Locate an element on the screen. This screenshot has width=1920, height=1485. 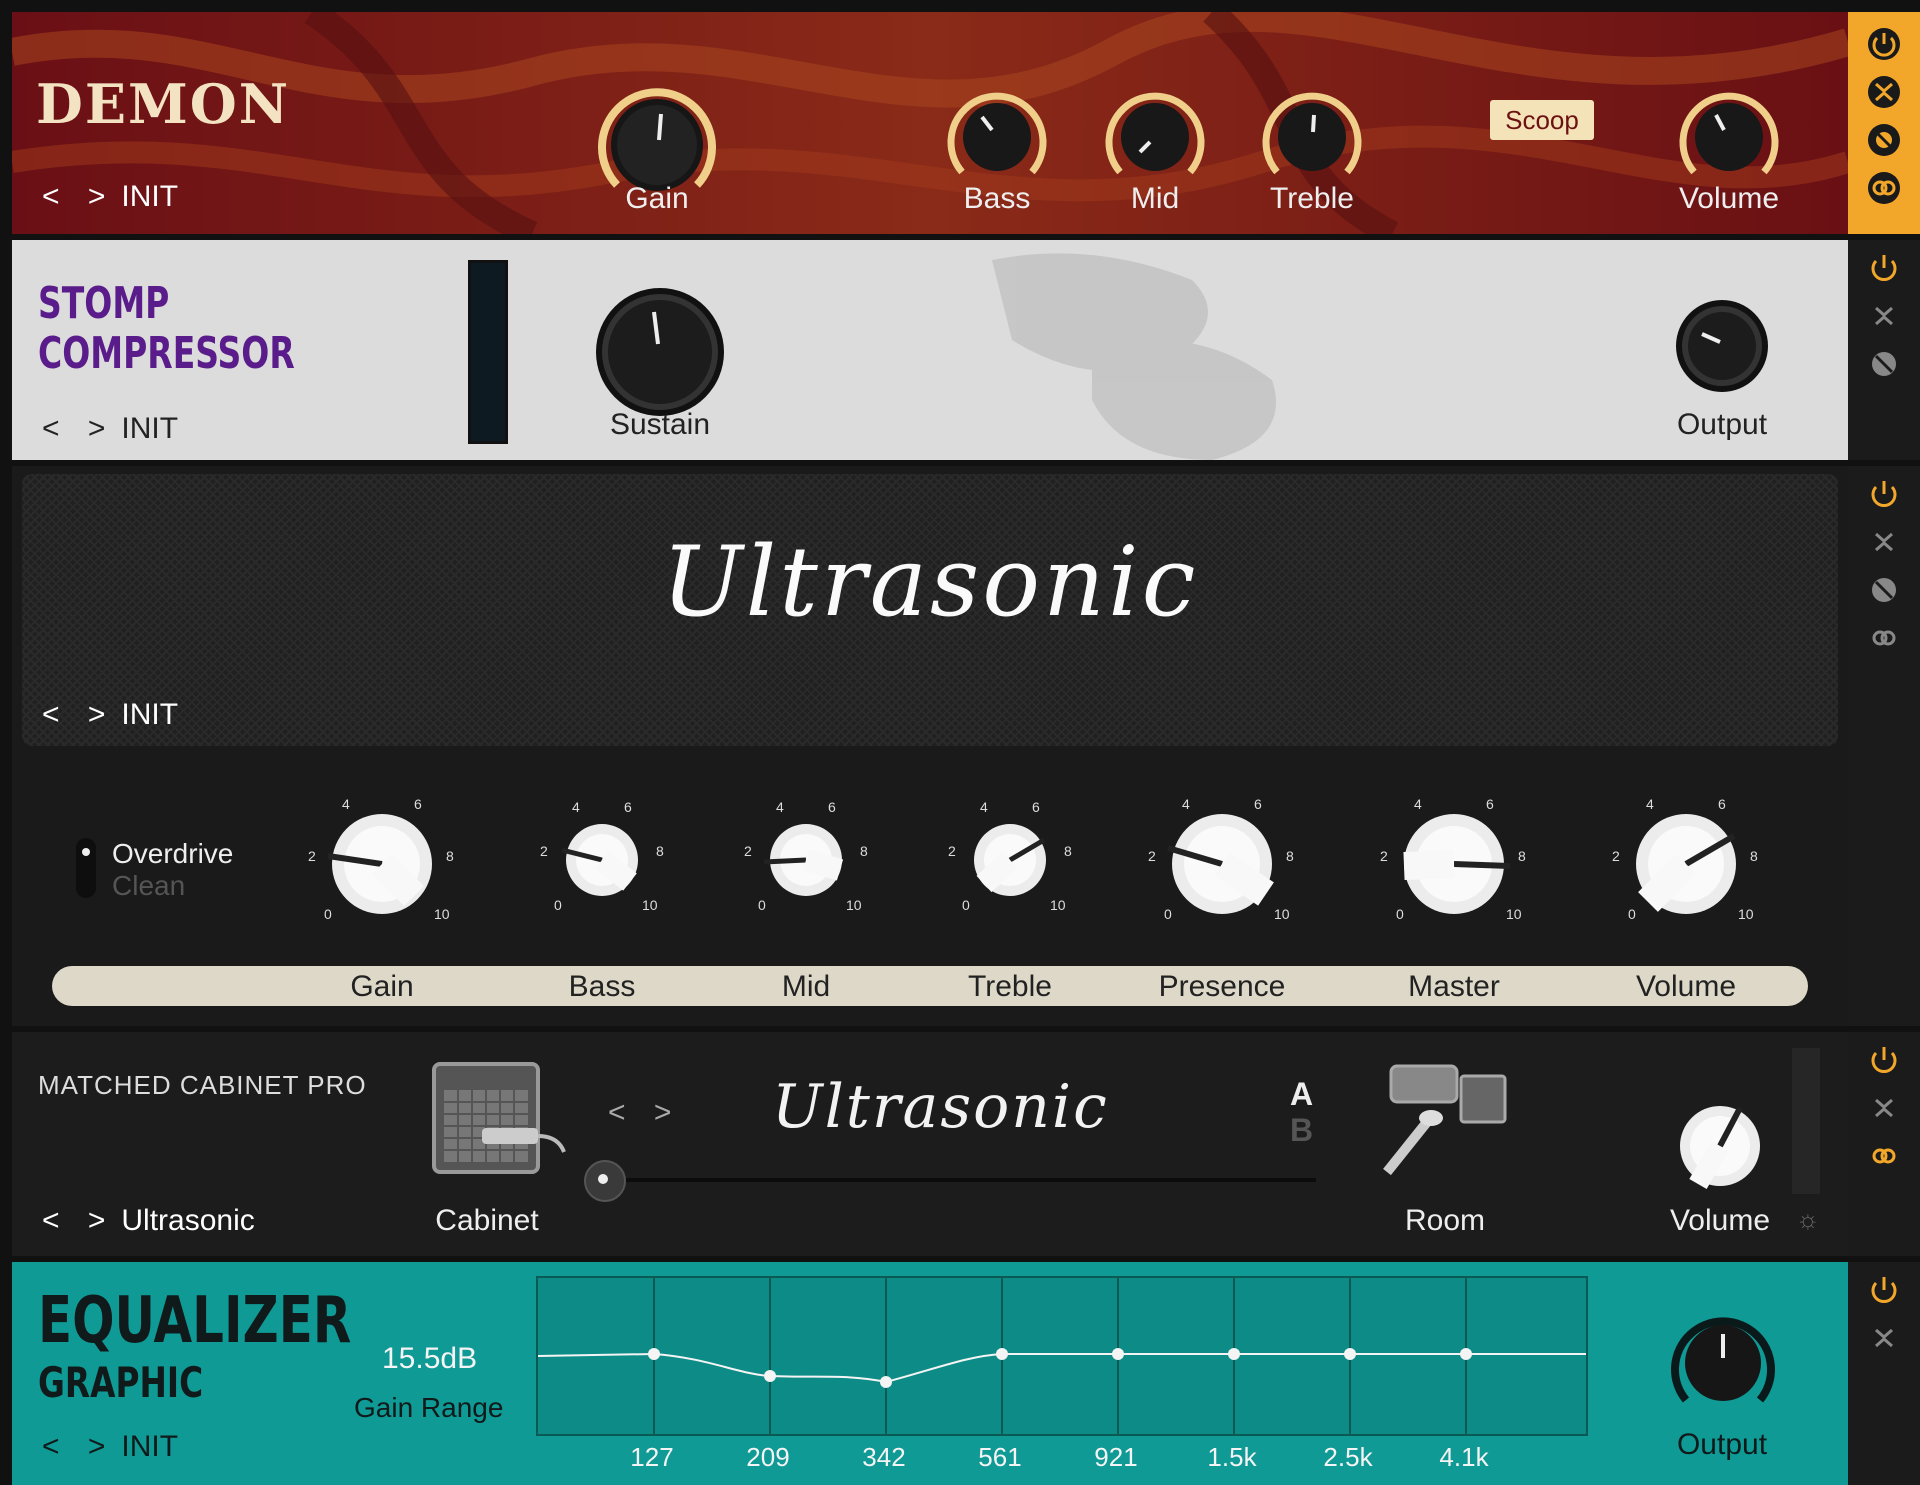
cabinet-amp-icon is located at coordinates (497, 1117).